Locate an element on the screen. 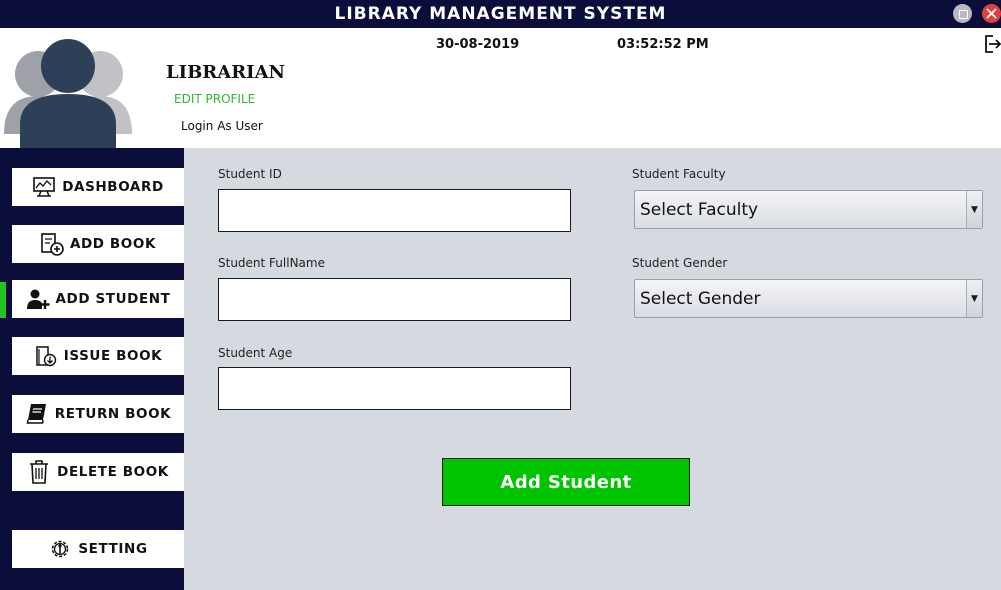  sidebar-item-add-book: ADD BOOK is located at coordinates (98, 244).